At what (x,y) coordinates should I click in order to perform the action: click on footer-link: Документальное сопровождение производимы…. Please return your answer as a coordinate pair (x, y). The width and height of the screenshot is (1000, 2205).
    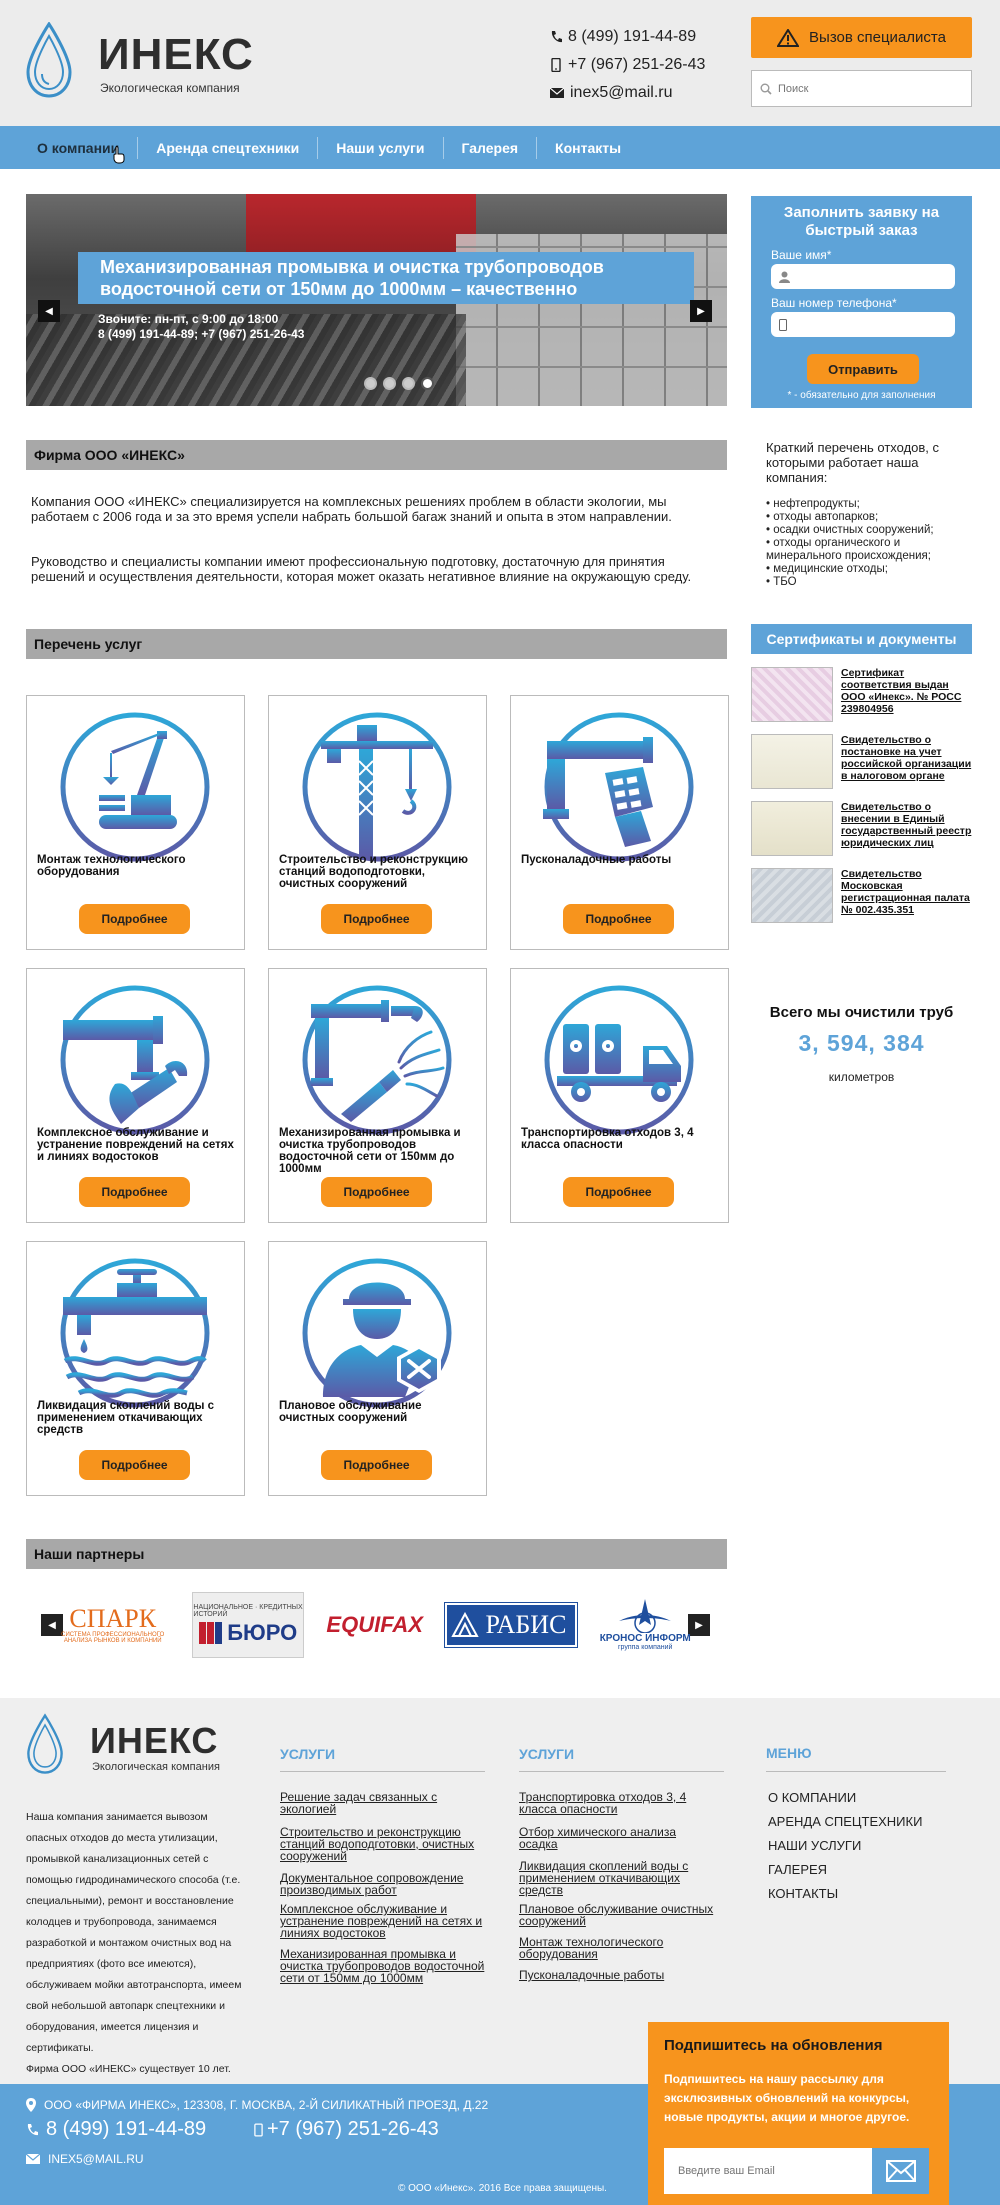
    Looking at the image, I should click on (382, 1884).